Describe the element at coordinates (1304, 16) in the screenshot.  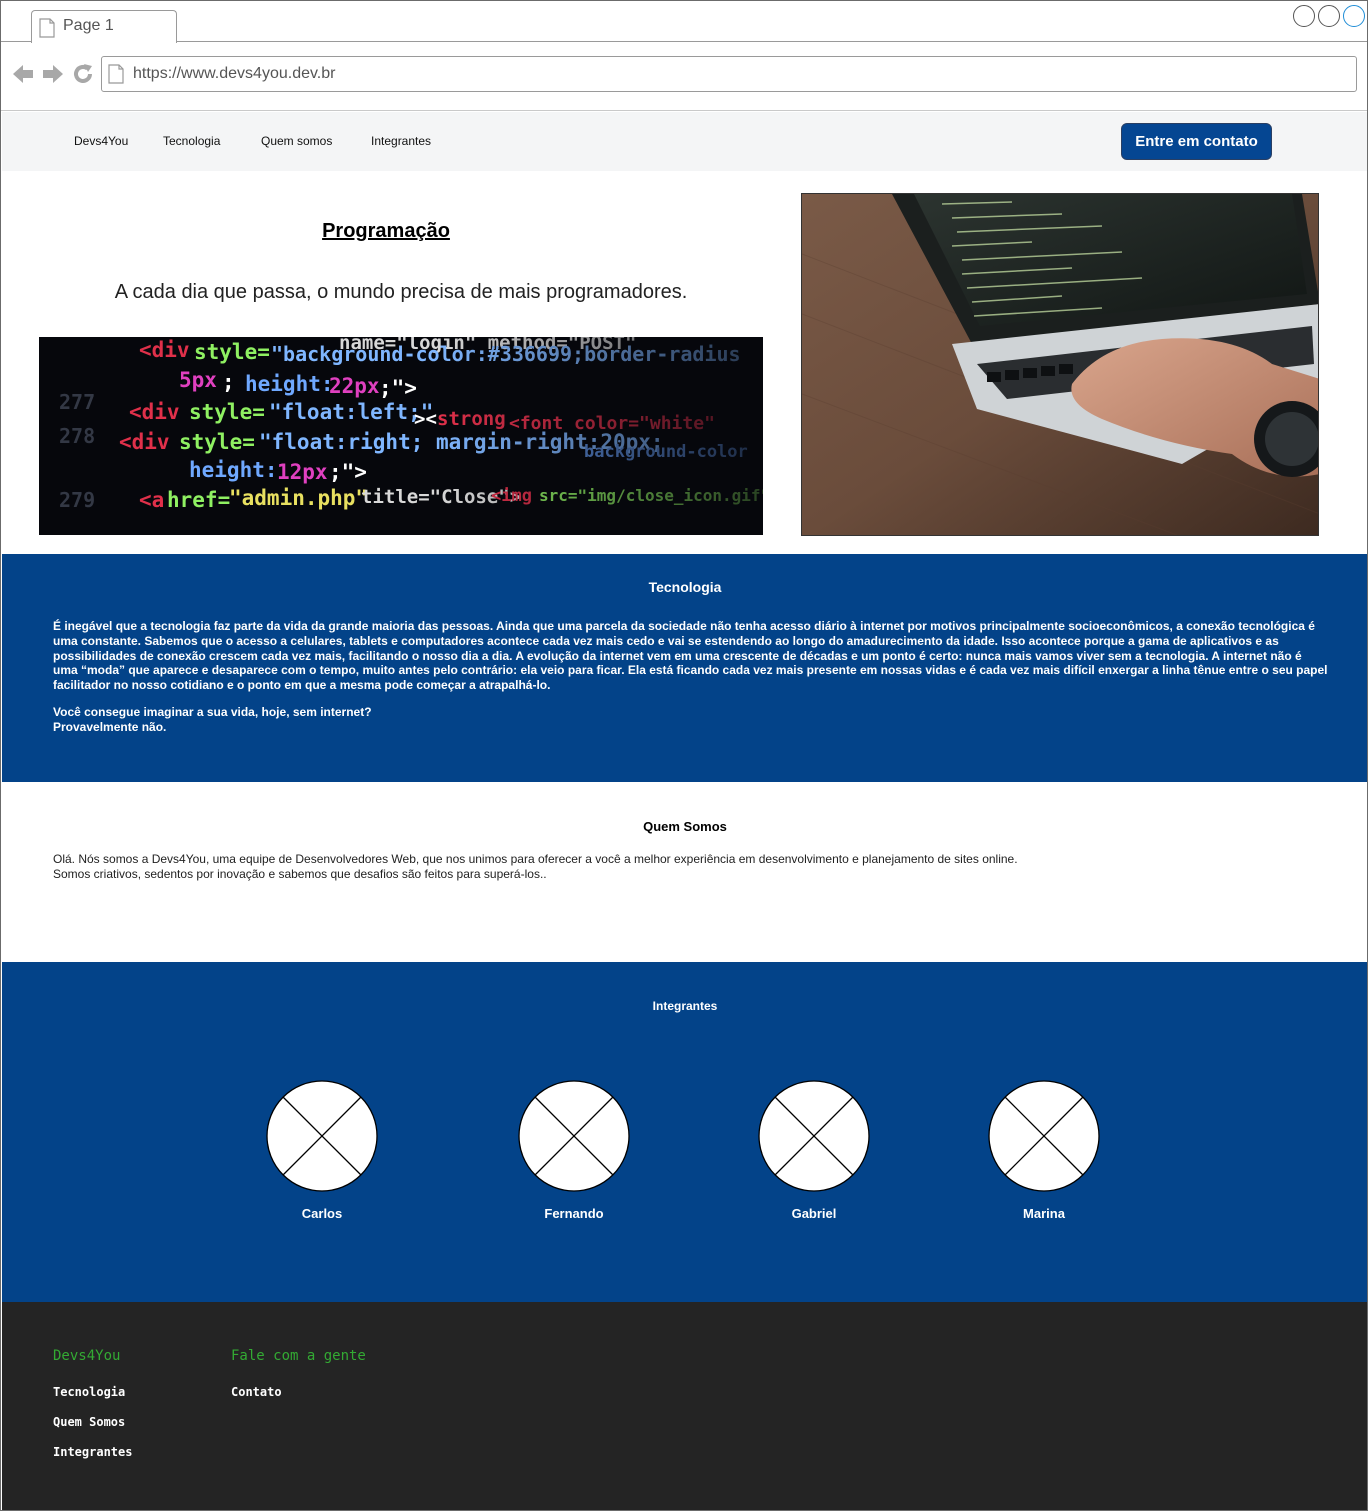
I see `minimize-button` at that location.